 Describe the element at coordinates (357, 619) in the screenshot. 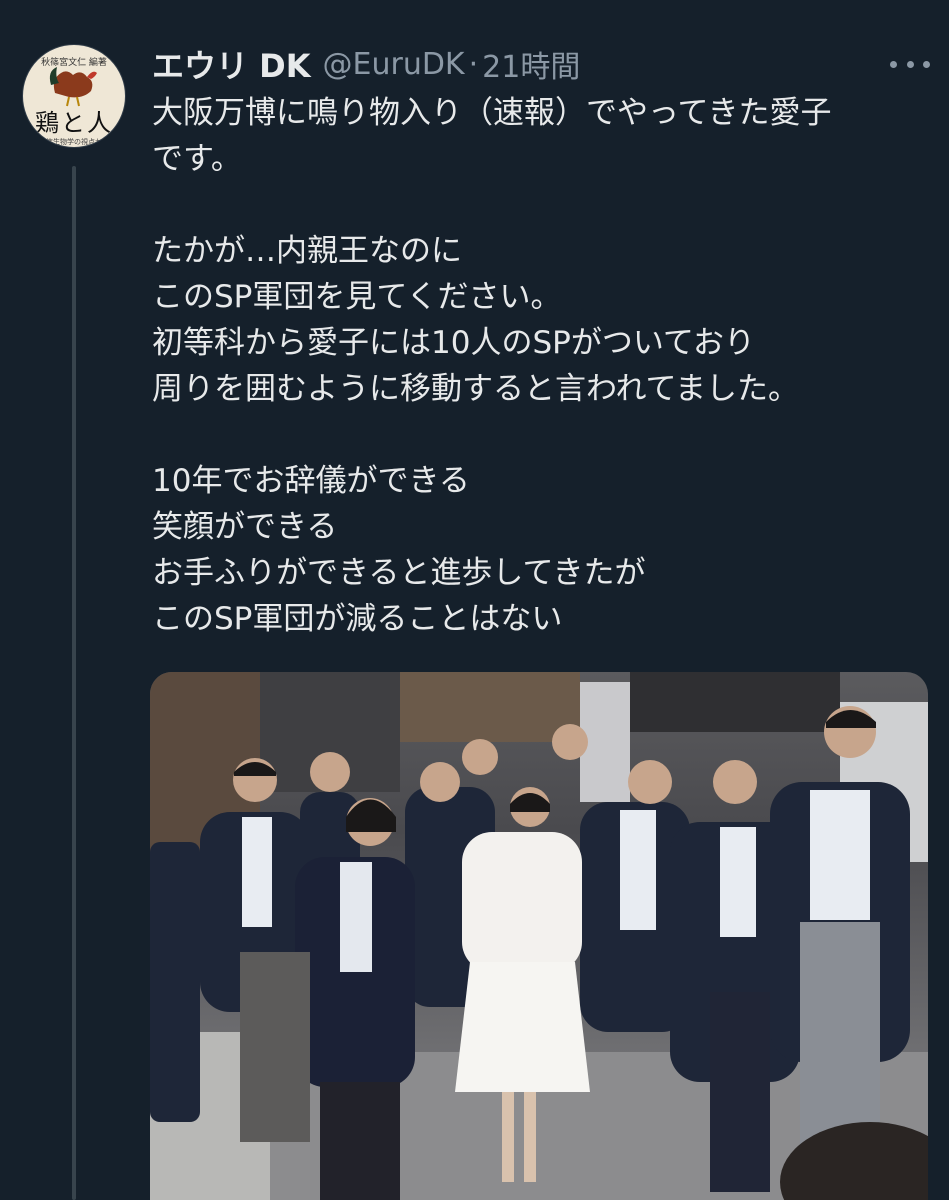

I see `tweet-line: このSP軍団が減ることはない` at that location.